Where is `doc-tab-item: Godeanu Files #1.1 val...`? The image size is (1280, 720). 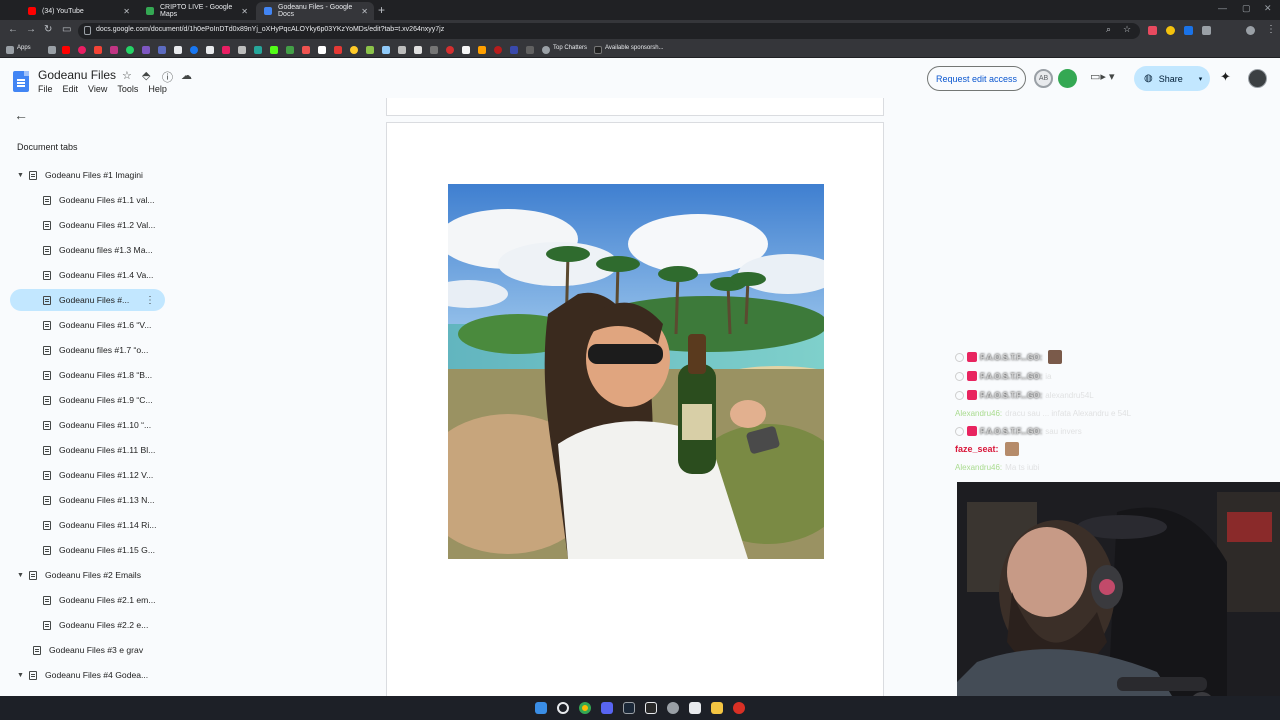
doc-tab-item: Godeanu Files #1.1 val... is located at coordinates (105, 200).